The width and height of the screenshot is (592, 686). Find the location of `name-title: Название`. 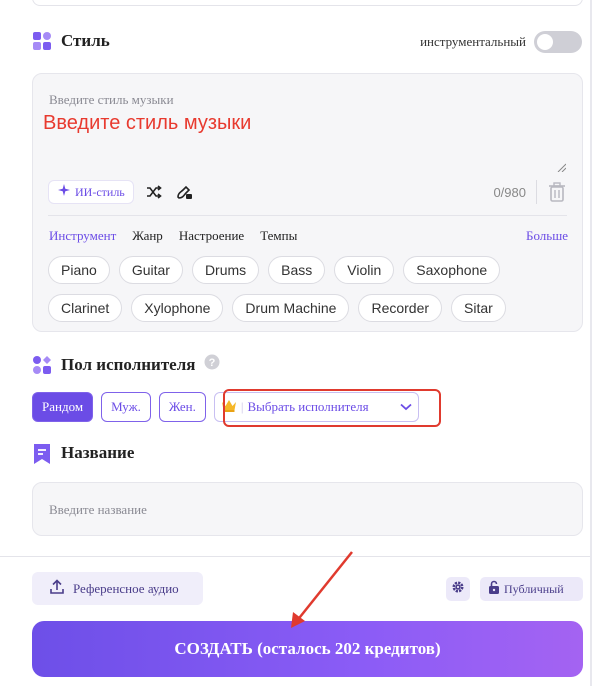

name-title: Название is located at coordinates (98, 452).